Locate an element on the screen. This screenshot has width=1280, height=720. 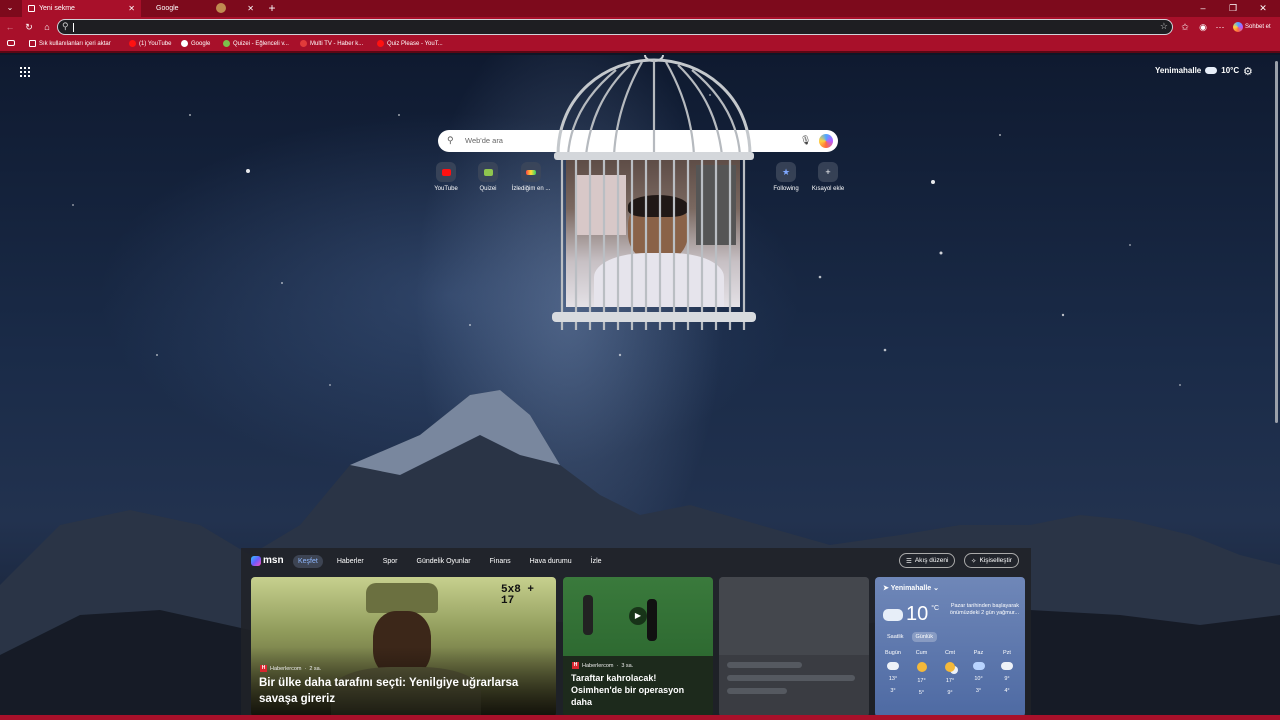
day-name: Paz is located at coordinates (978, 653).